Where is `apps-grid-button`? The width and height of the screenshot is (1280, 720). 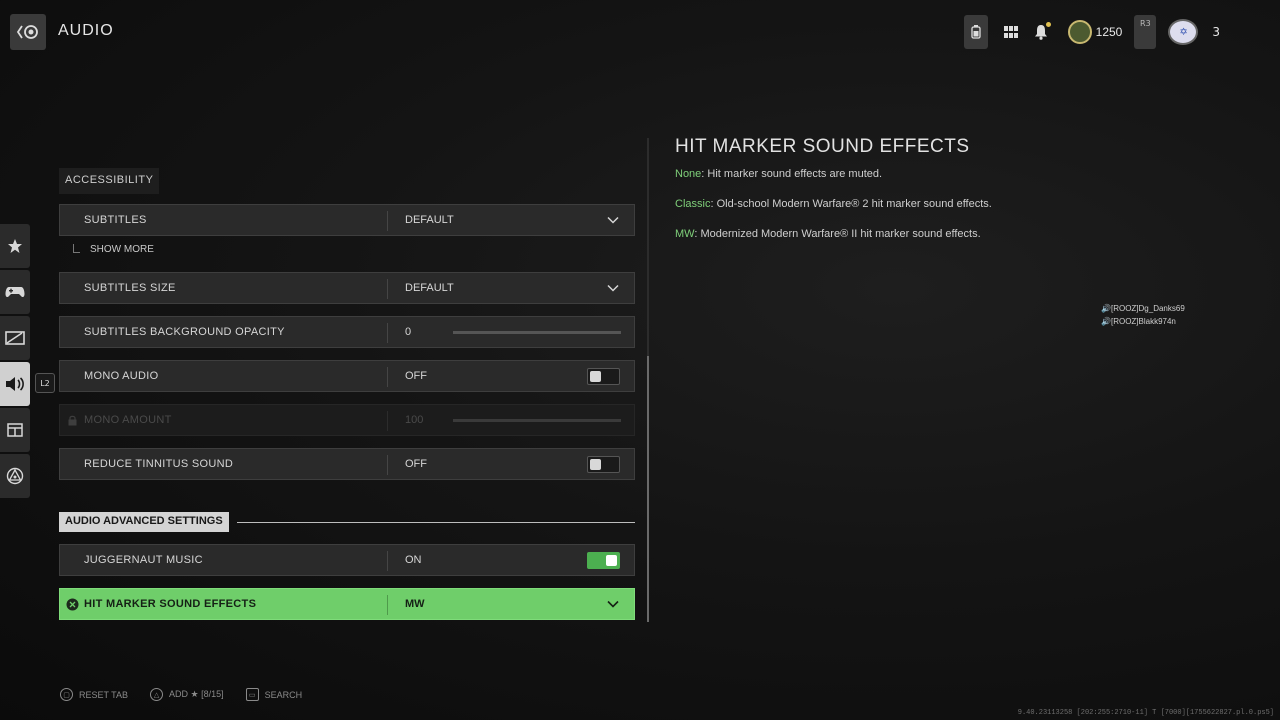
apps-grid-button is located at coordinates (1011, 32).